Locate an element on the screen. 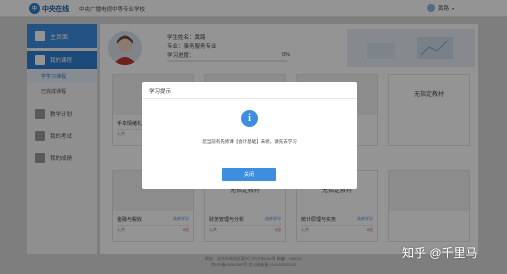 The height and width of the screenshot is (274, 507). info-icon: i is located at coordinates (249, 118).